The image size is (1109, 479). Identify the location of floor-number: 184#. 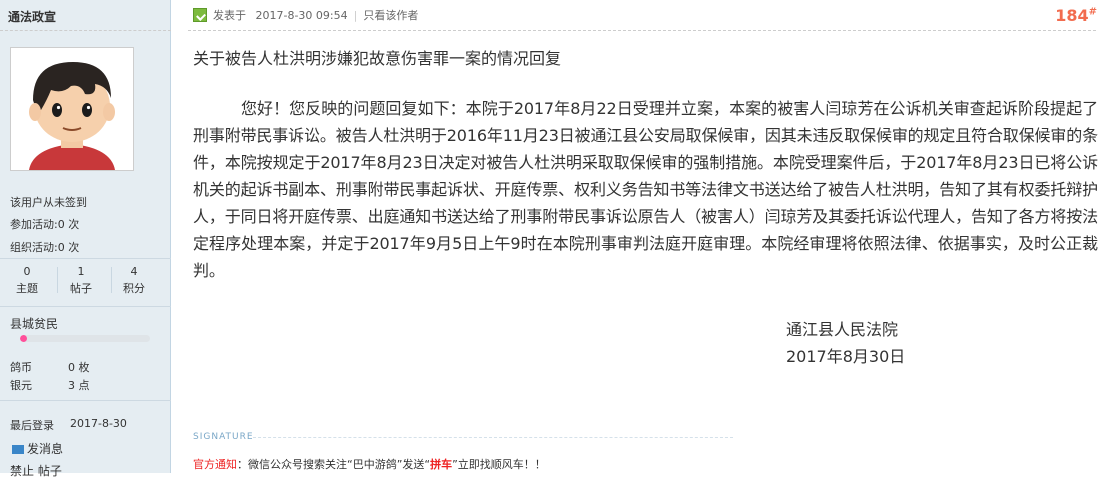
(1076, 15).